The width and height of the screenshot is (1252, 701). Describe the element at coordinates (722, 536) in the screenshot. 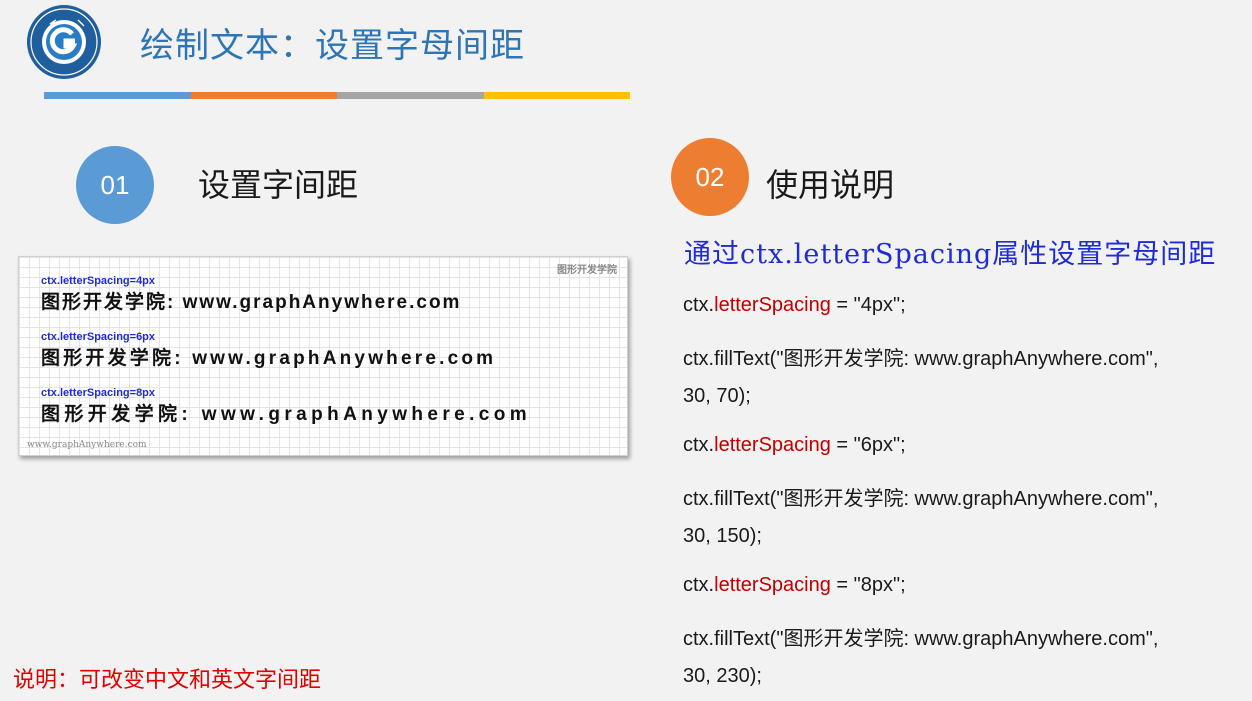

I see `code-line: 30, 150);` at that location.